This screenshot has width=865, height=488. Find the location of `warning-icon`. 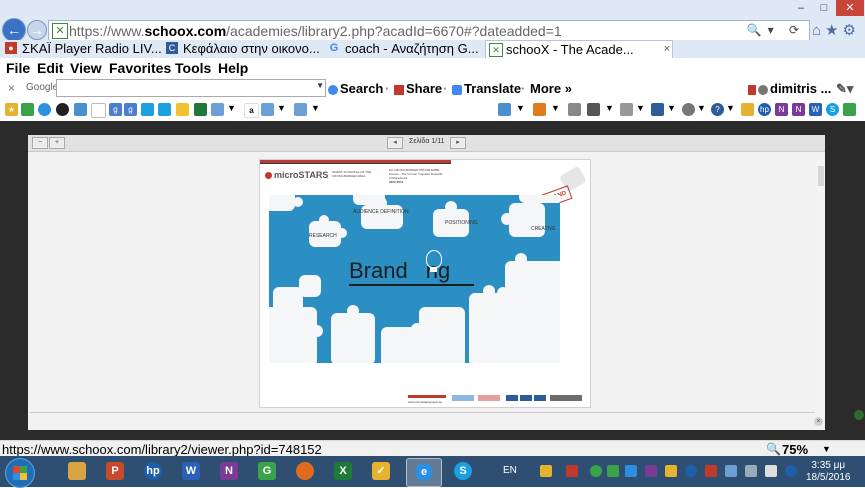

warning-icon is located at coordinates (546, 471).